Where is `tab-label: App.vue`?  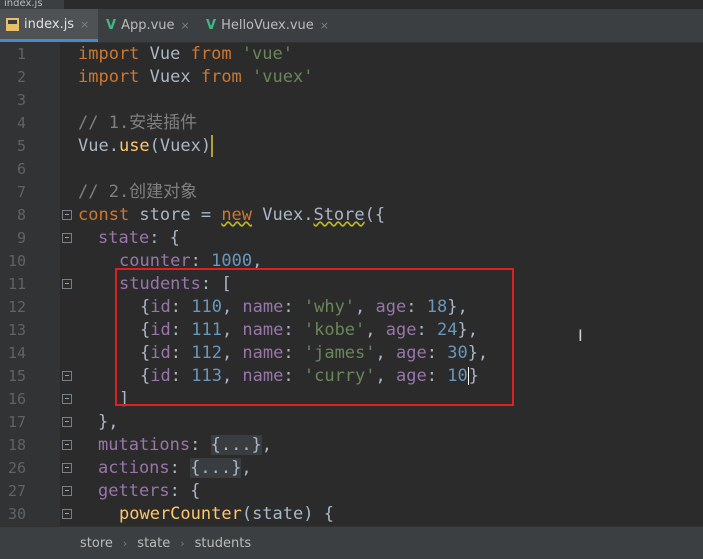
tab-label: App.vue is located at coordinates (148, 25).